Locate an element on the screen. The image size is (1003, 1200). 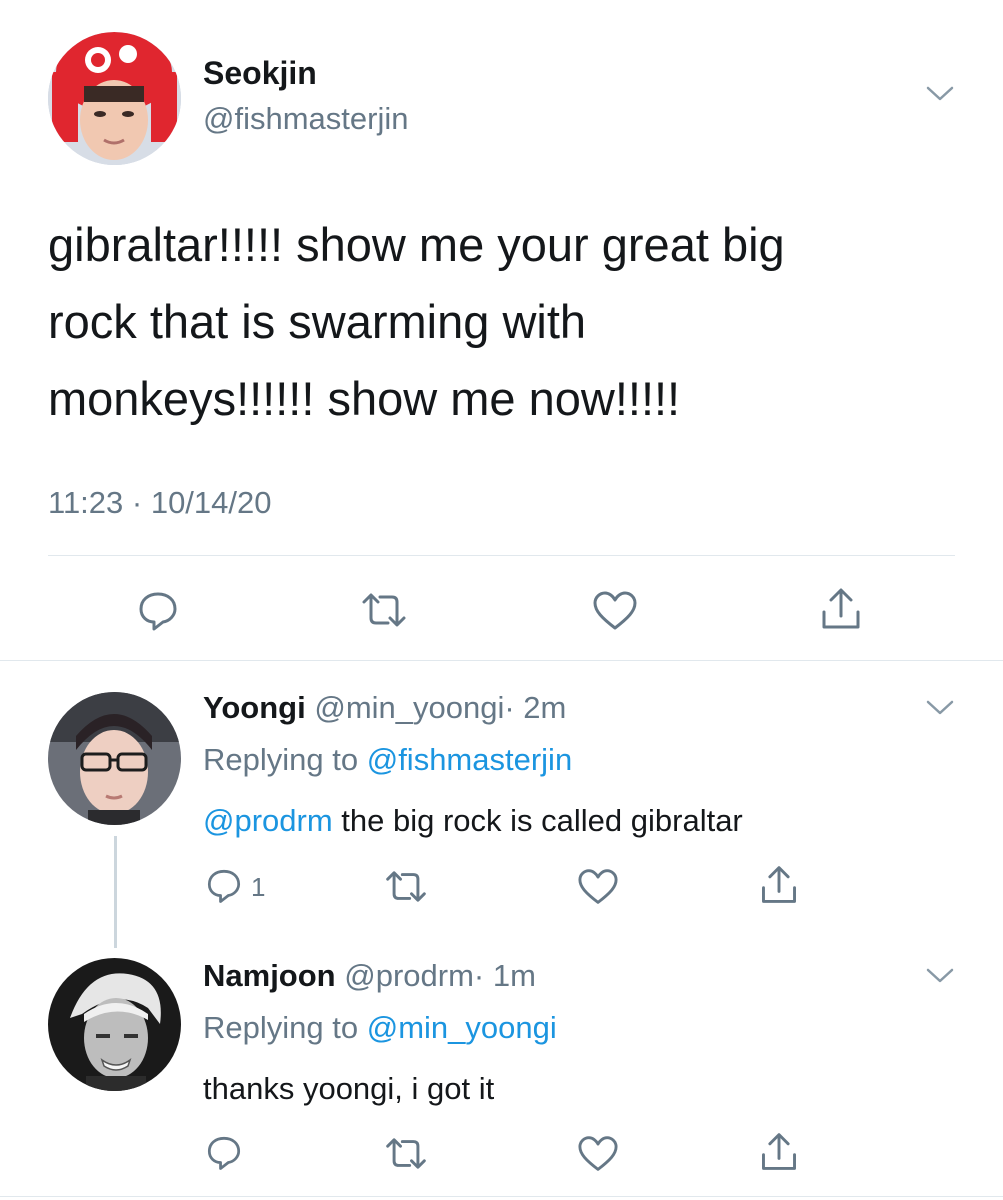
reply-count: 1 is located at coordinates (258, 887).